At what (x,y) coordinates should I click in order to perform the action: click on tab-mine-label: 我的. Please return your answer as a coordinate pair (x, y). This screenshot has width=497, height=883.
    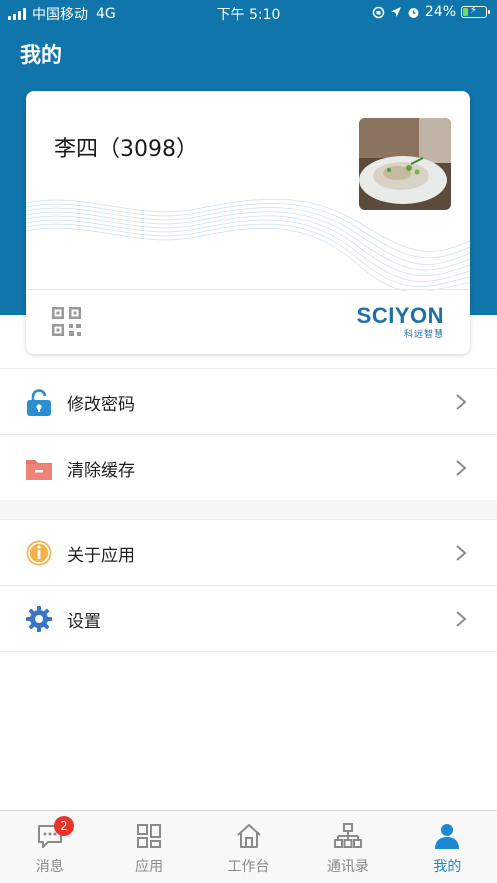
    Looking at the image, I should click on (447, 867).